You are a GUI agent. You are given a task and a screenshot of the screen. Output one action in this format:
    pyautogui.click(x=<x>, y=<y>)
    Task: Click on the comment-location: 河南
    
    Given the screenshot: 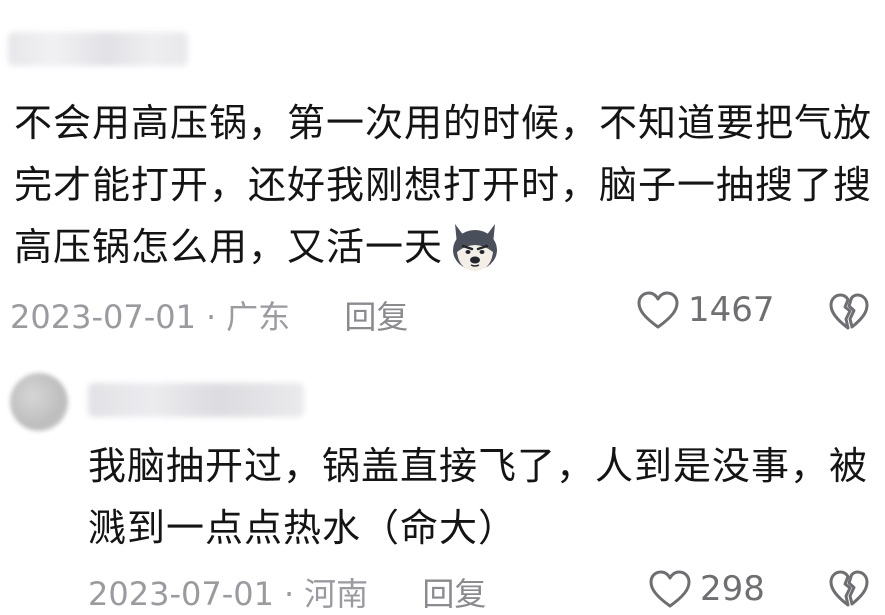 What is the action you would take?
    pyautogui.click(x=336, y=594)
    